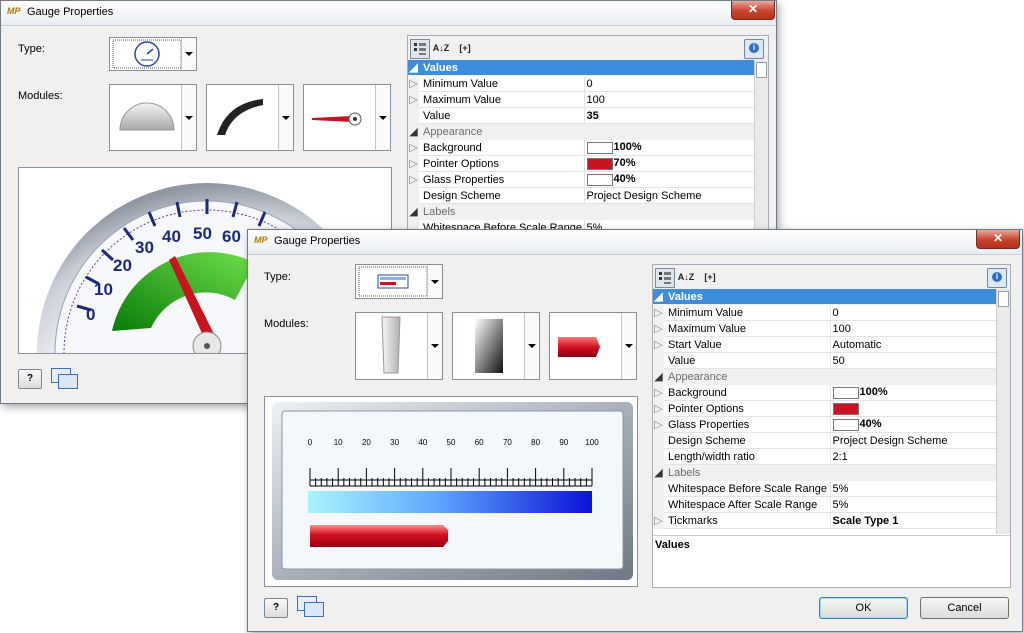 This screenshot has height=633, width=1024. What do you see at coordinates (913, 408) in the screenshot?
I see `property-value` at bounding box center [913, 408].